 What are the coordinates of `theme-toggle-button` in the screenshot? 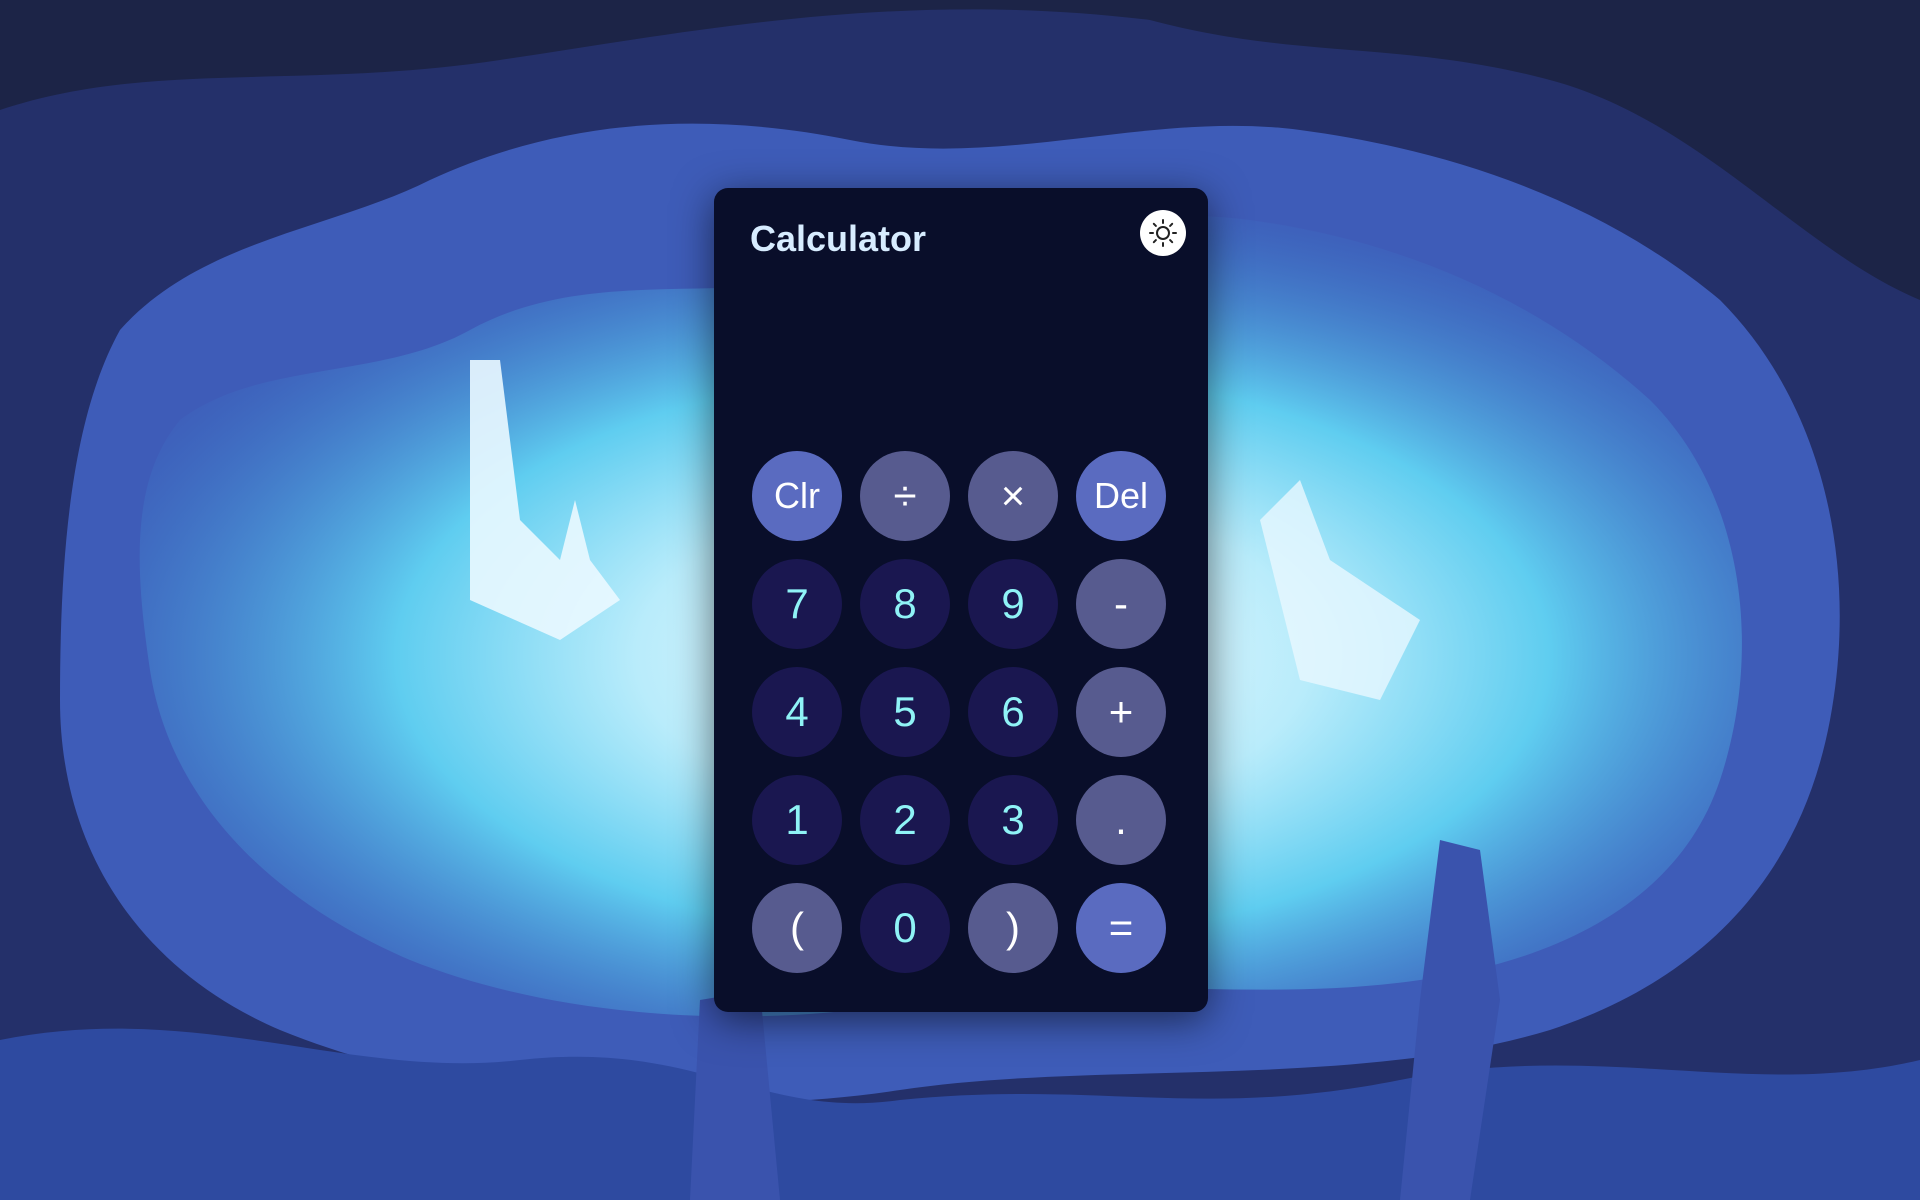 It's located at (1163, 233).